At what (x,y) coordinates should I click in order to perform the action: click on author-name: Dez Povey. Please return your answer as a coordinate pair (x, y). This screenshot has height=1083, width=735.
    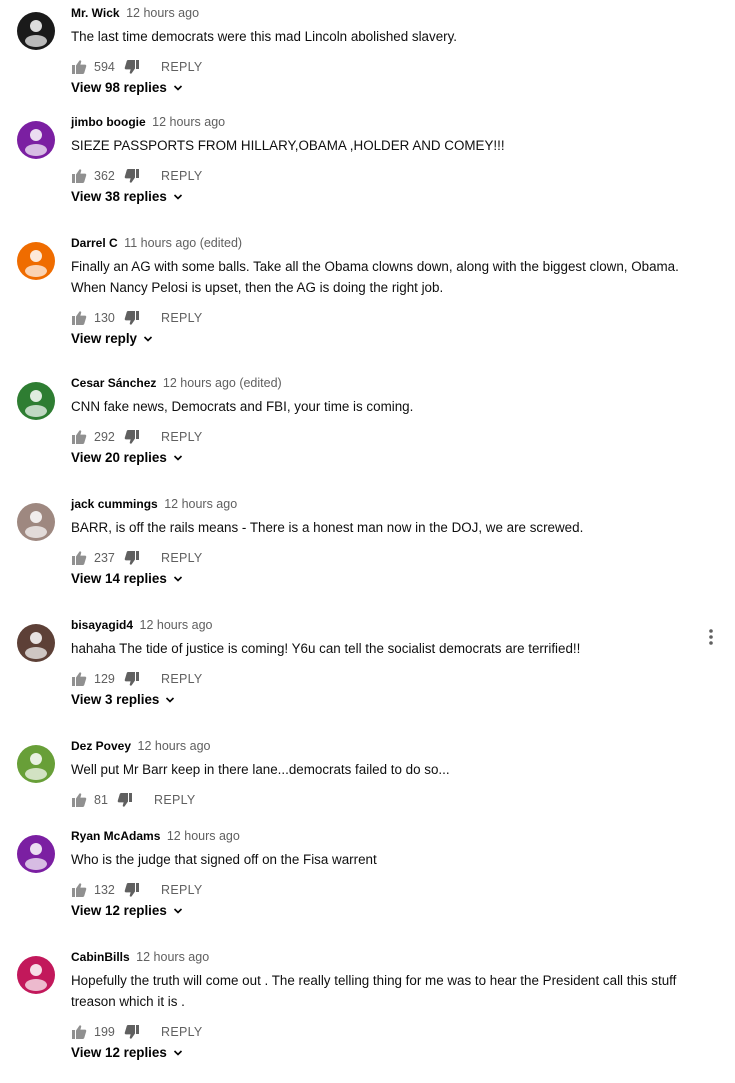
    Looking at the image, I should click on (101, 746).